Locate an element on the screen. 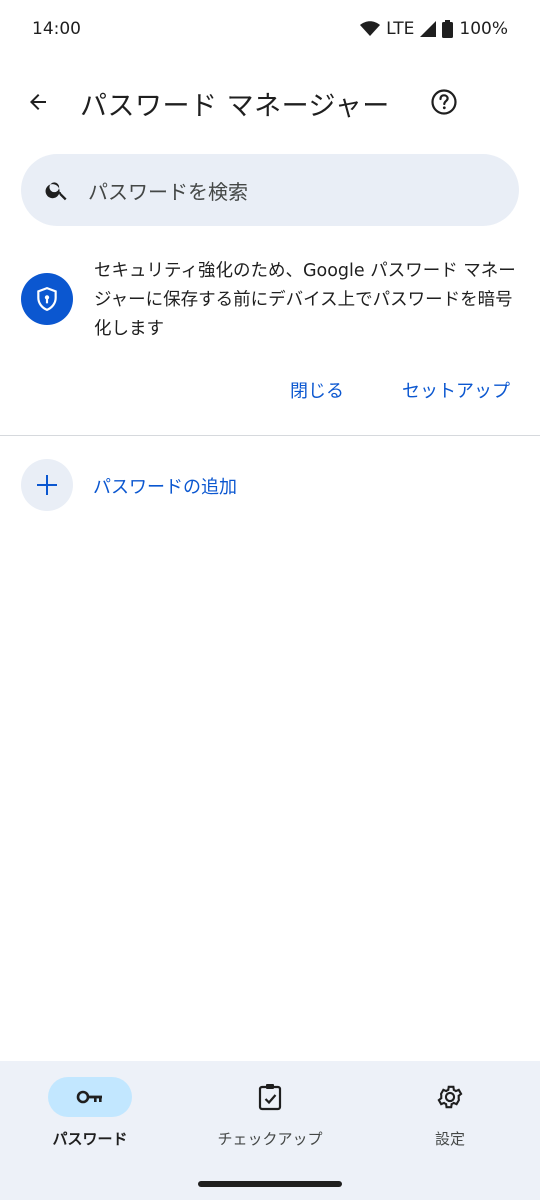 This screenshot has height=1200, width=540. notice-icon-circle is located at coordinates (47, 299).